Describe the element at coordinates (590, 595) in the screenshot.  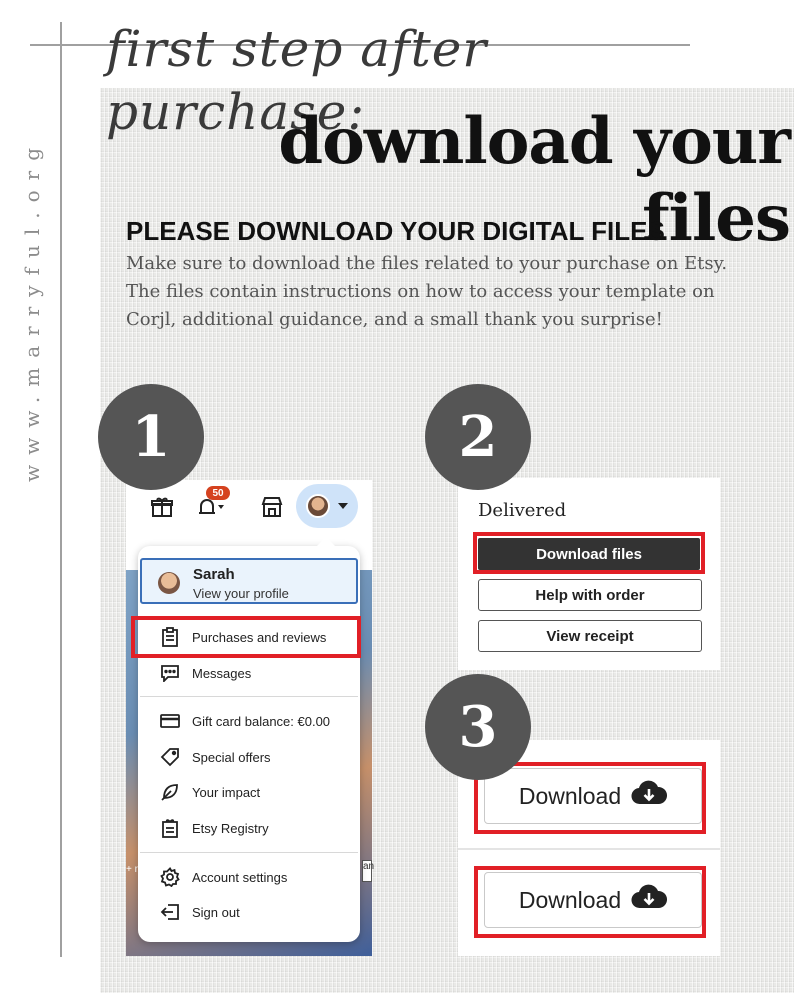
I see `help-with-order-button: Help with order` at that location.